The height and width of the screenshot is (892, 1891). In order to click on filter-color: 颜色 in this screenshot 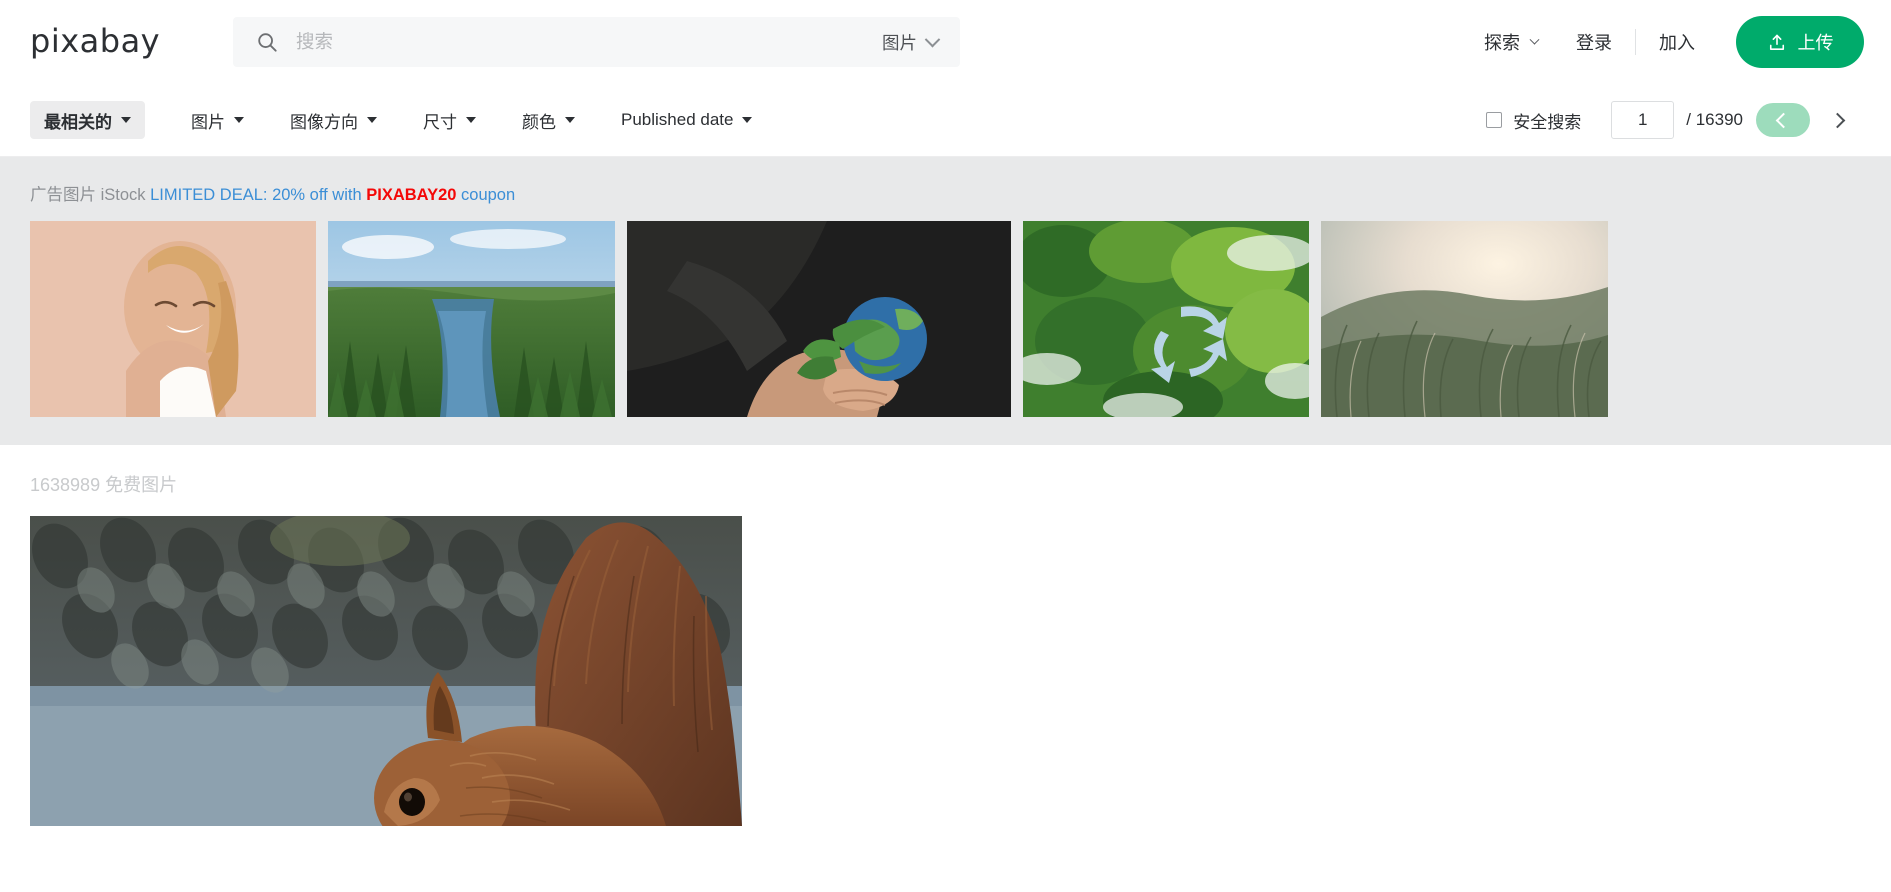, I will do `click(548, 120)`.